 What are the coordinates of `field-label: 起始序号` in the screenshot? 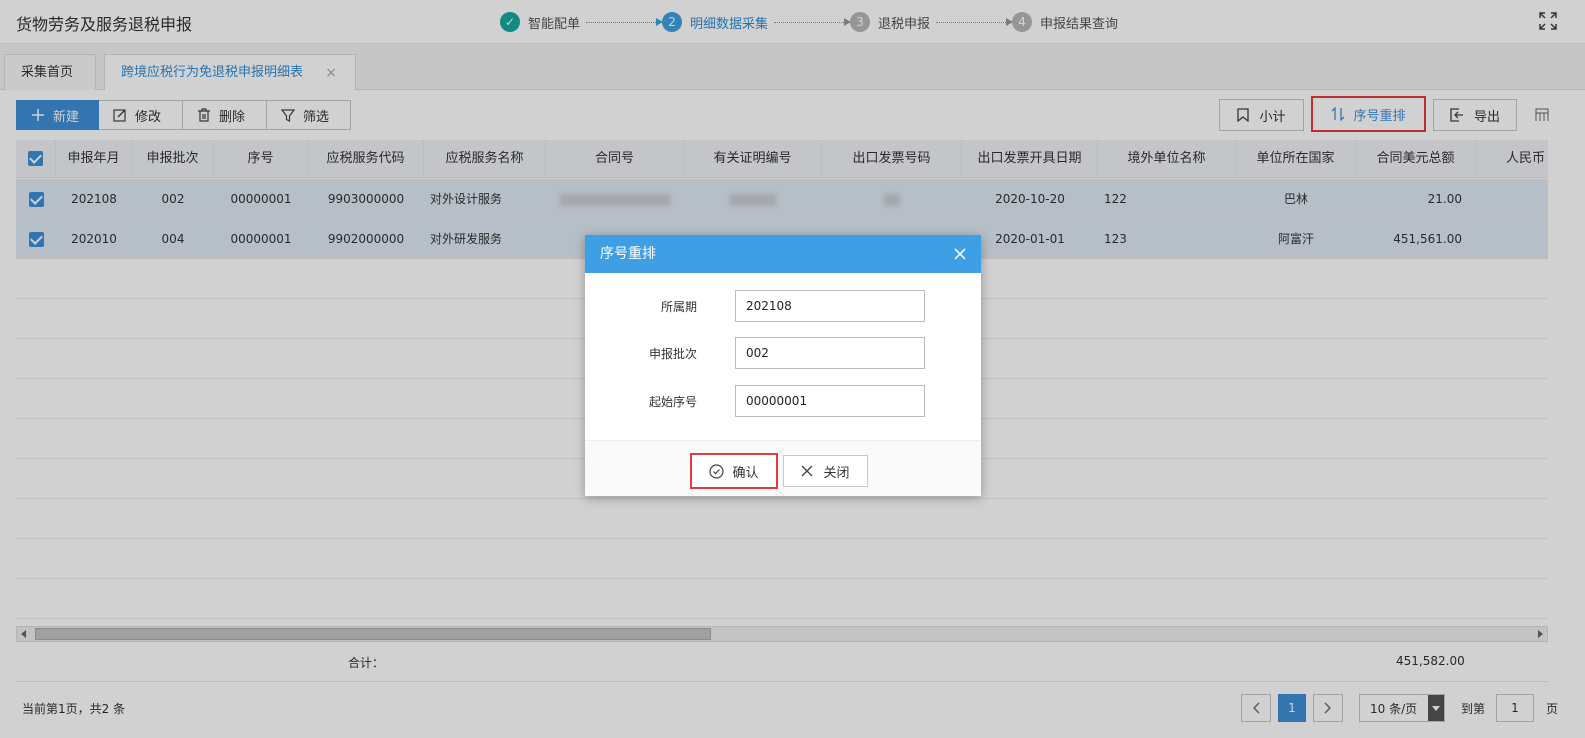 It's located at (672, 402).